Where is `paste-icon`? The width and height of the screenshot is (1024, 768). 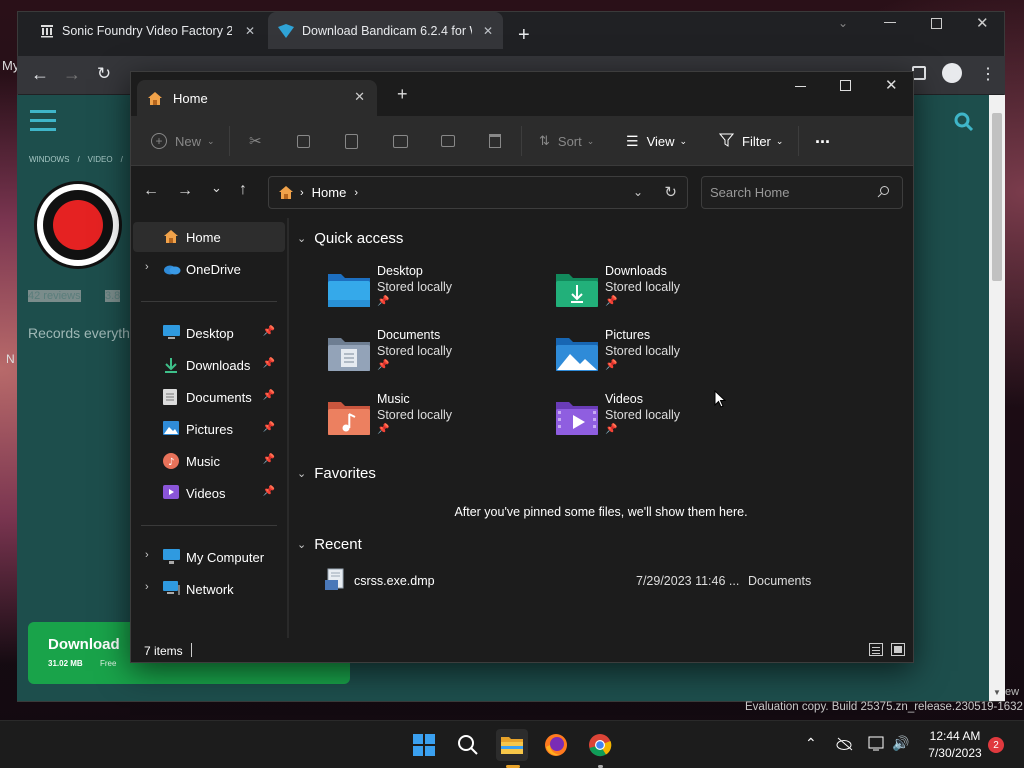 paste-icon is located at coordinates (351, 141).